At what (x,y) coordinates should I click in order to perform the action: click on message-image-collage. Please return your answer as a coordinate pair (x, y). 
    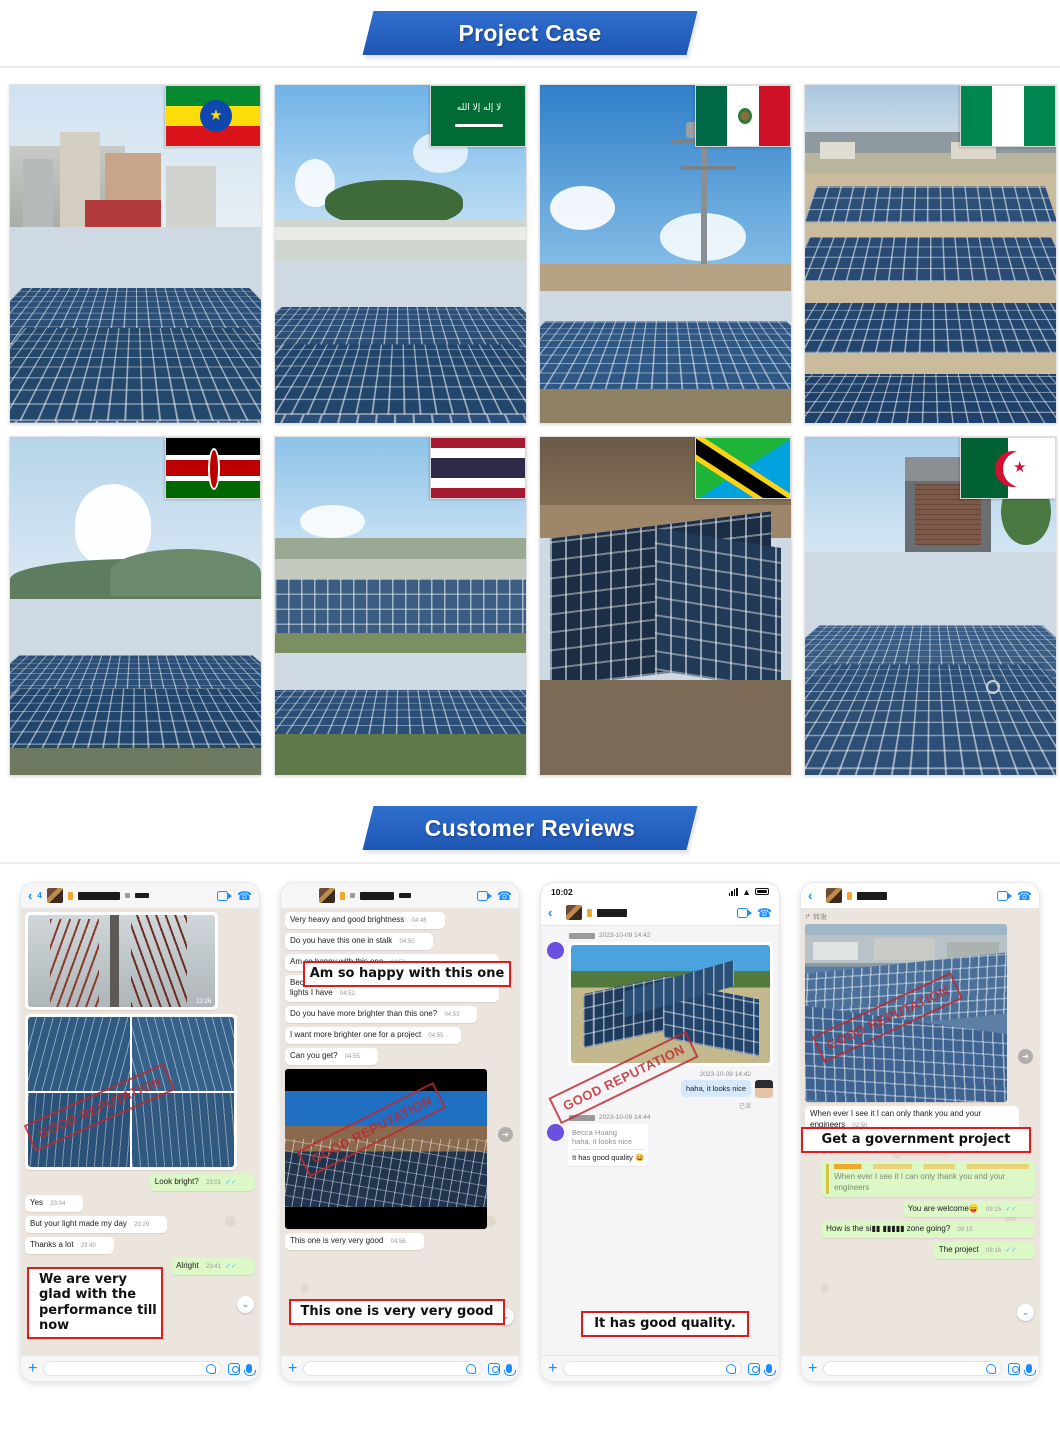
    Looking at the image, I should click on (131, 1092).